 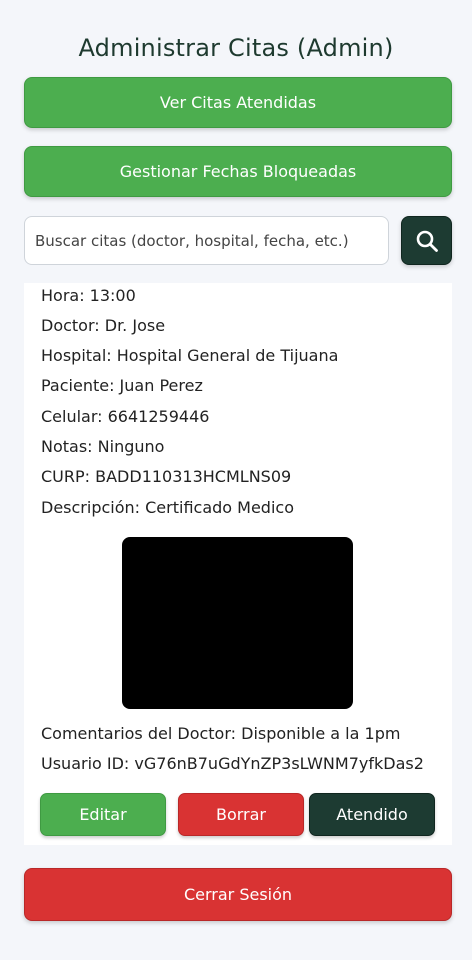 What do you see at coordinates (88, 295) in the screenshot?
I see `appointment-hora: Hora: 13:00` at bounding box center [88, 295].